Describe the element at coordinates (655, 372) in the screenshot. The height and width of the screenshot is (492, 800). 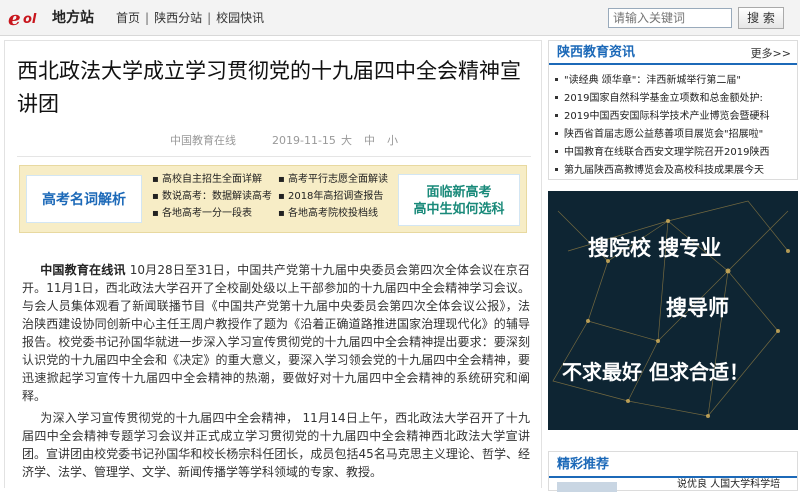
I see `ad-line-3: 不求最好 但求合适！` at that location.